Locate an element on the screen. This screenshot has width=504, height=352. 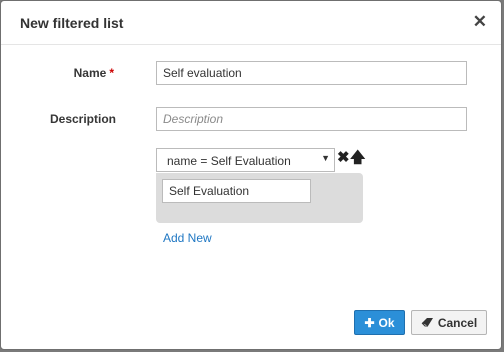
description-label: Description is located at coordinates (82, 119).